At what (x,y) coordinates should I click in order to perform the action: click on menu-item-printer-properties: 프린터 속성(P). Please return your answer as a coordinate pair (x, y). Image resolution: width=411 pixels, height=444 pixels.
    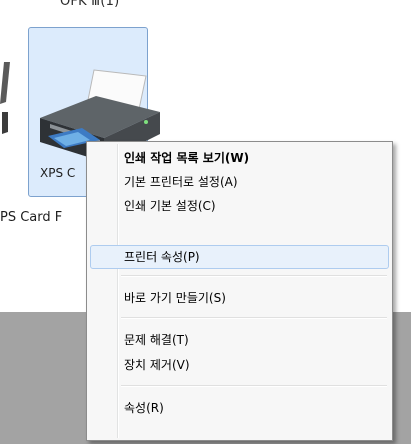
    Looking at the image, I should click on (239, 257).